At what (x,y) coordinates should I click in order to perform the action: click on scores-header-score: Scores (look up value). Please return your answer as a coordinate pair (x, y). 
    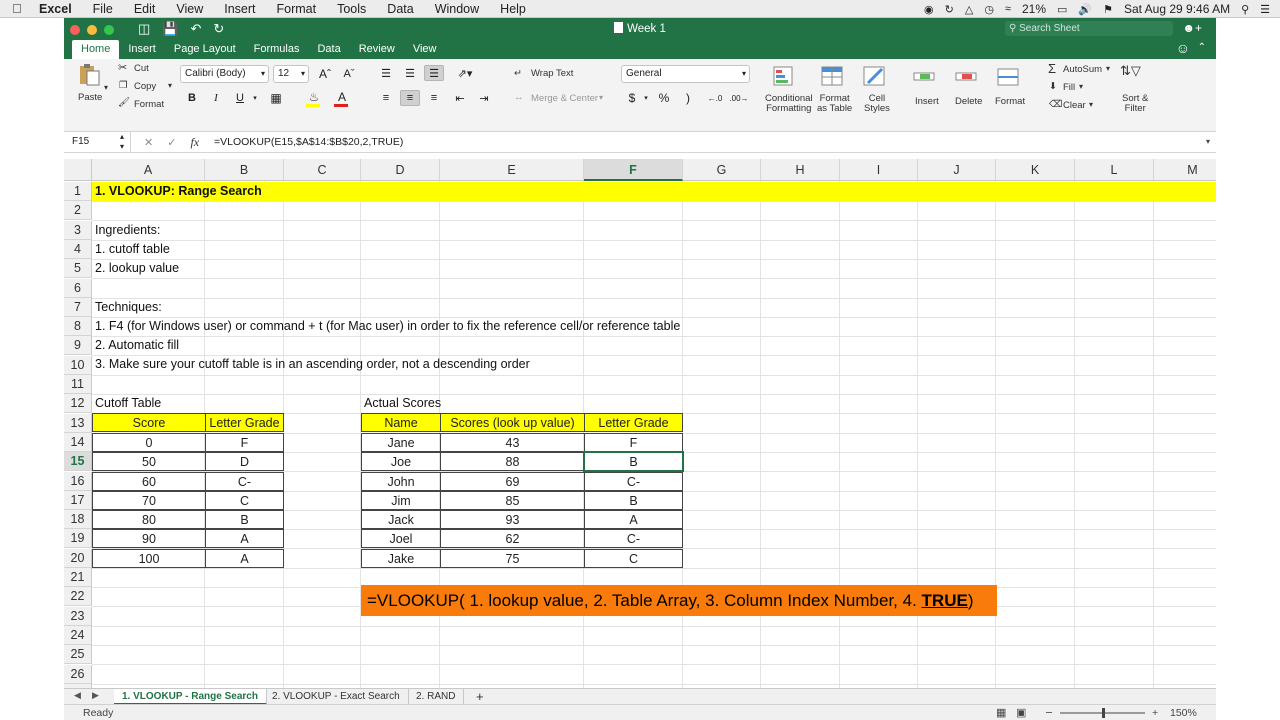
    Looking at the image, I should click on (512, 422).